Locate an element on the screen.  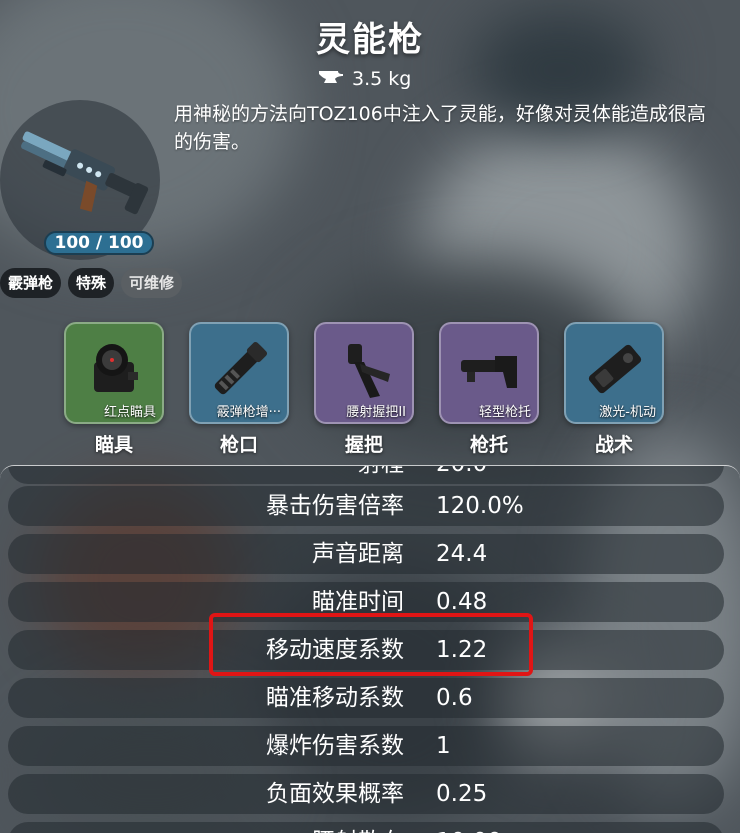
attachment-card-grip: 腰射握把II is located at coordinates (364, 373).